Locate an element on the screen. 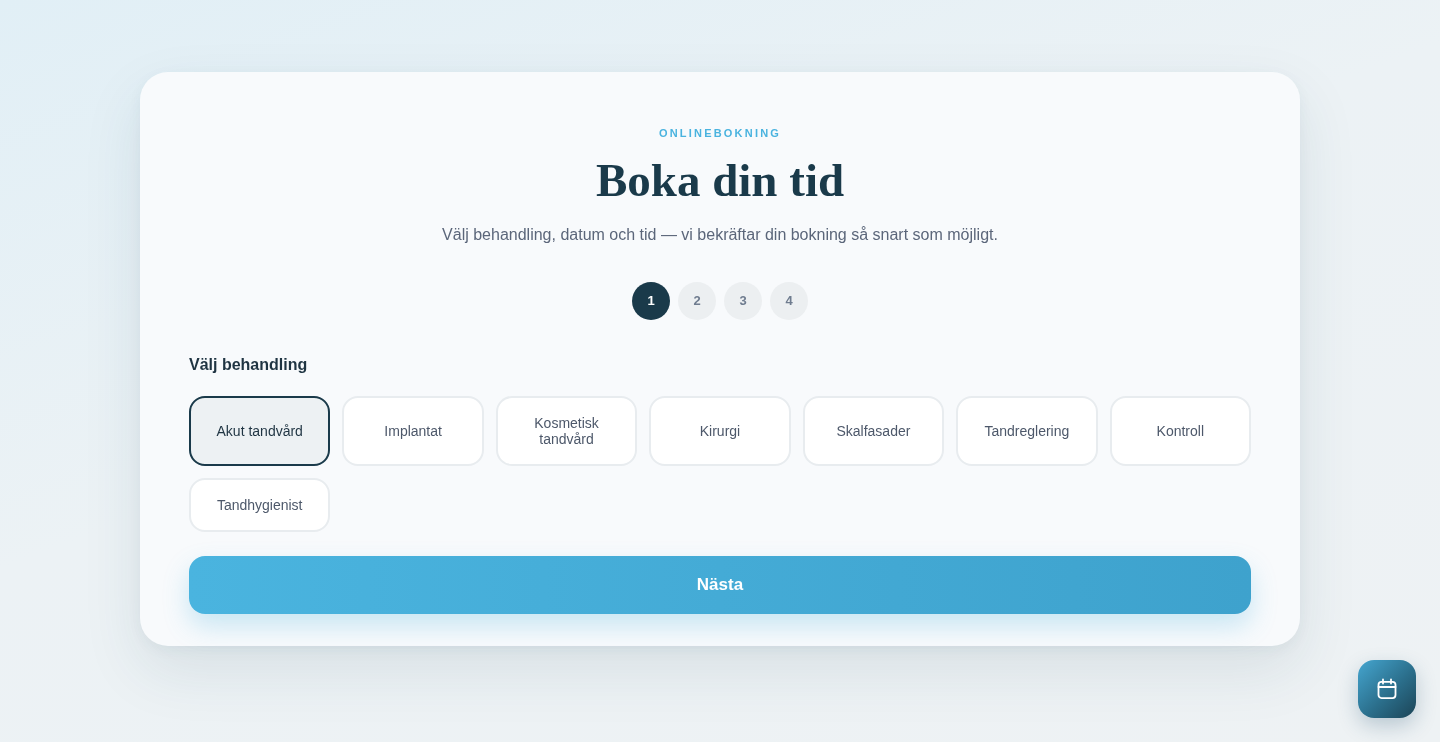 The image size is (1440, 742). calendar-button is located at coordinates (1387, 689).